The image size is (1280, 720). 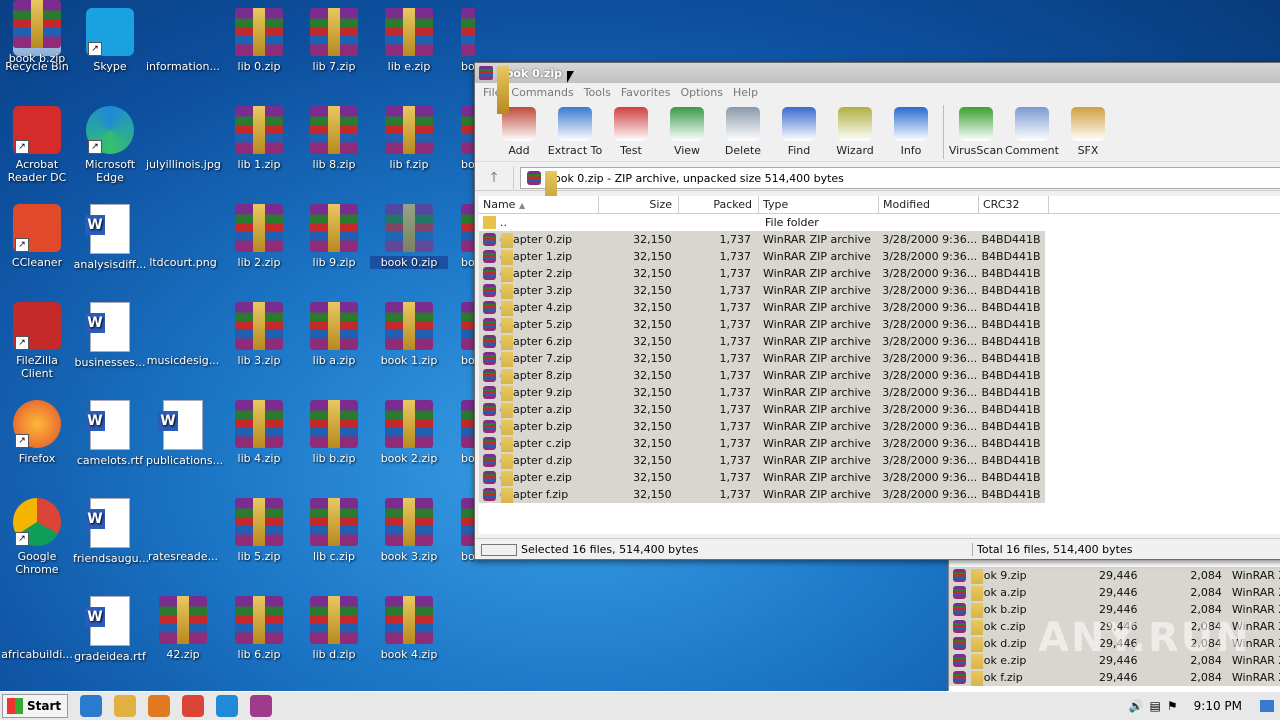 I want to click on desktop-icon-lib-4-zip: lib 4.zip, so click(x=259, y=432).